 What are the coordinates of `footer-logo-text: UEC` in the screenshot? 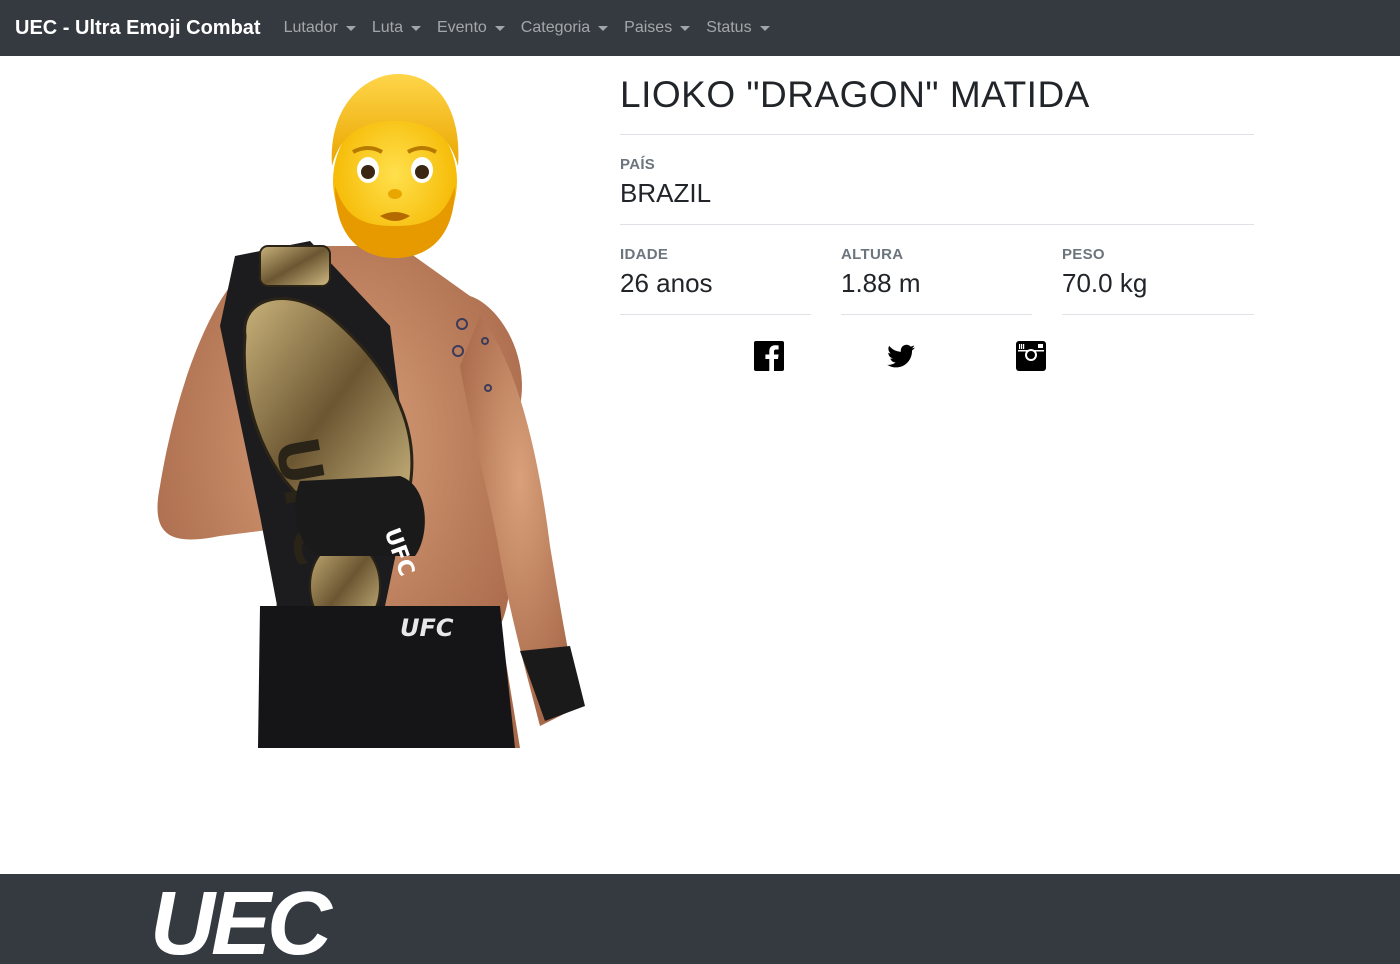 It's located at (242, 922).